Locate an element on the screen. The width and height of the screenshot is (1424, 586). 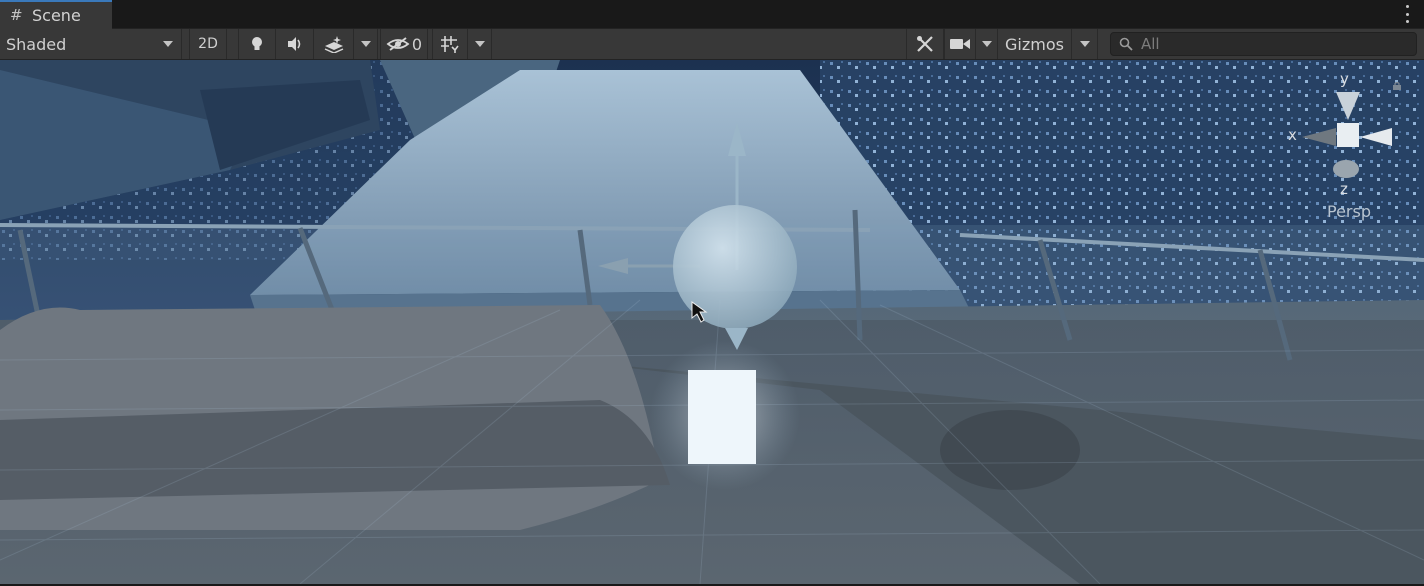
gizmos-label: Gizmos is located at coordinates (1034, 44).